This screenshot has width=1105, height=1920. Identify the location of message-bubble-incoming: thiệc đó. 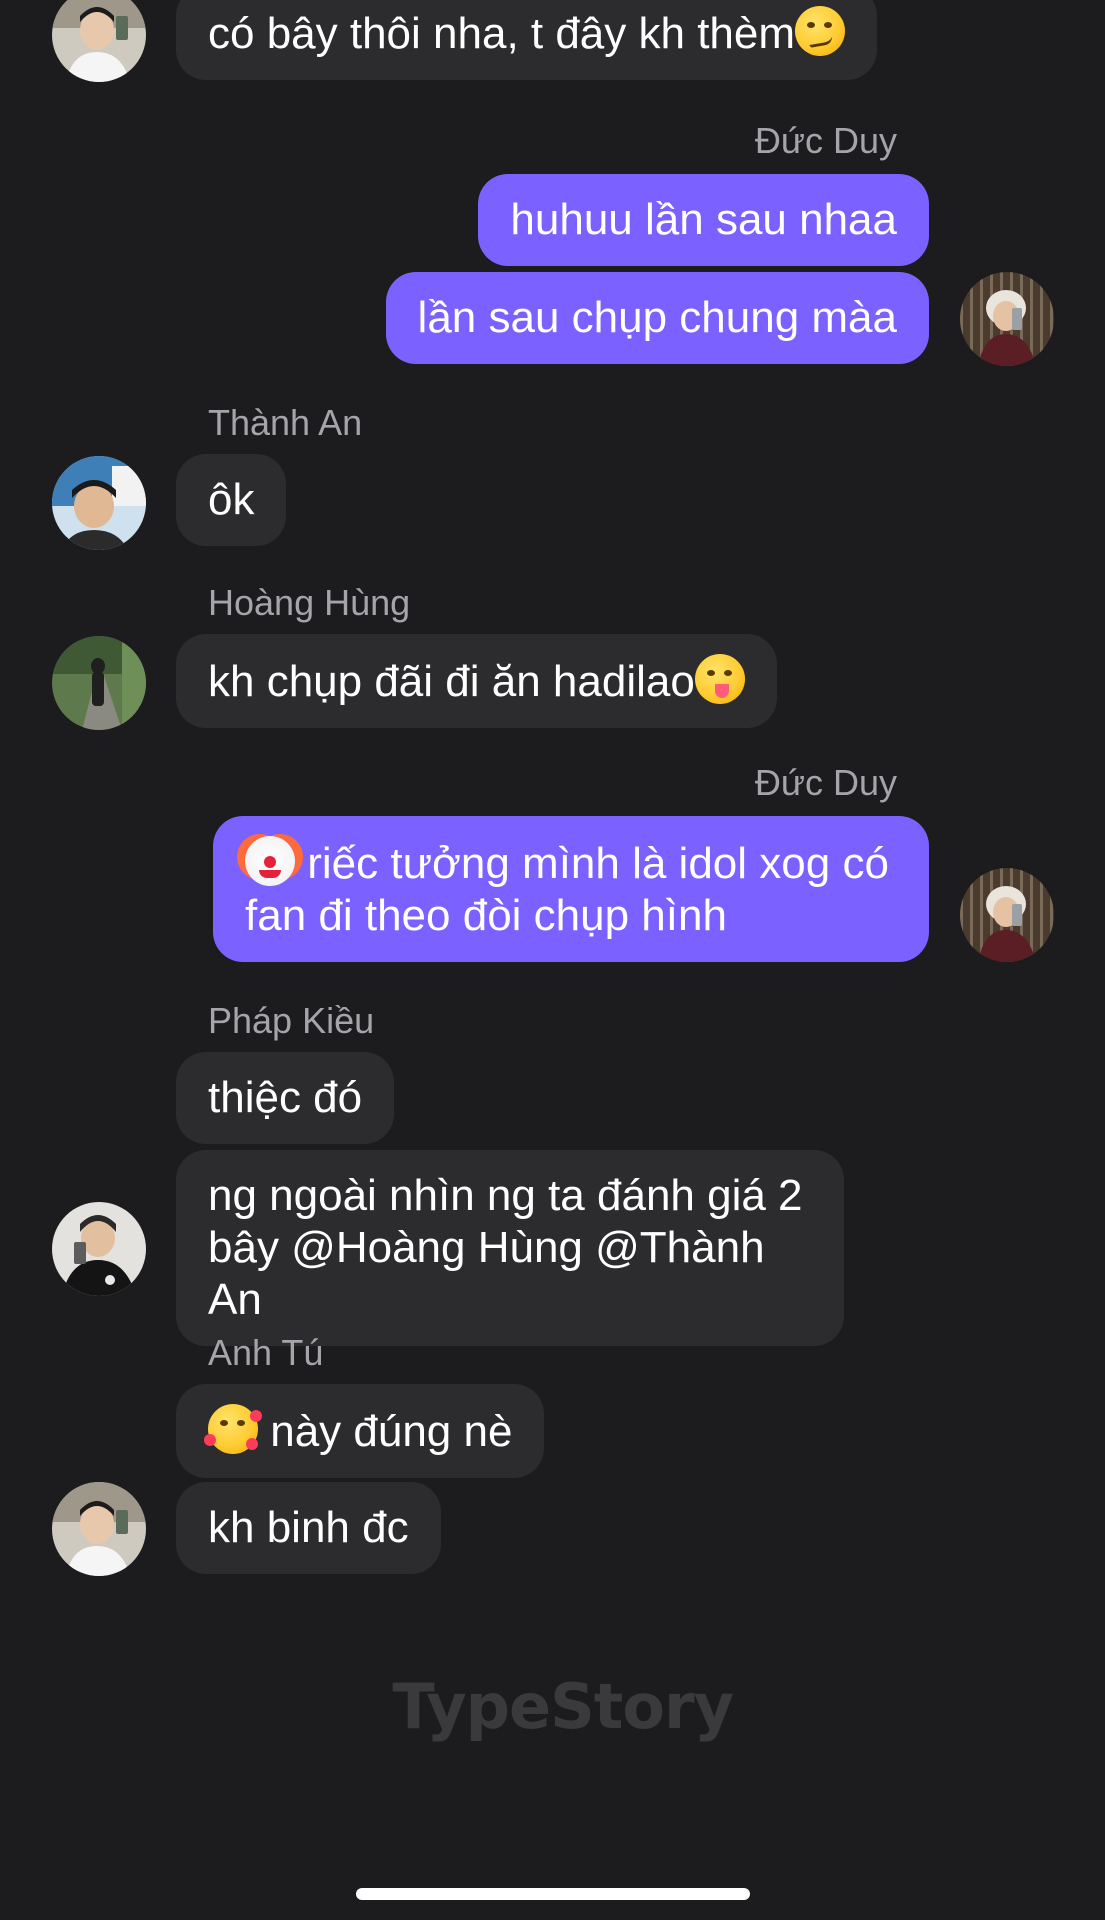
(285, 1098).